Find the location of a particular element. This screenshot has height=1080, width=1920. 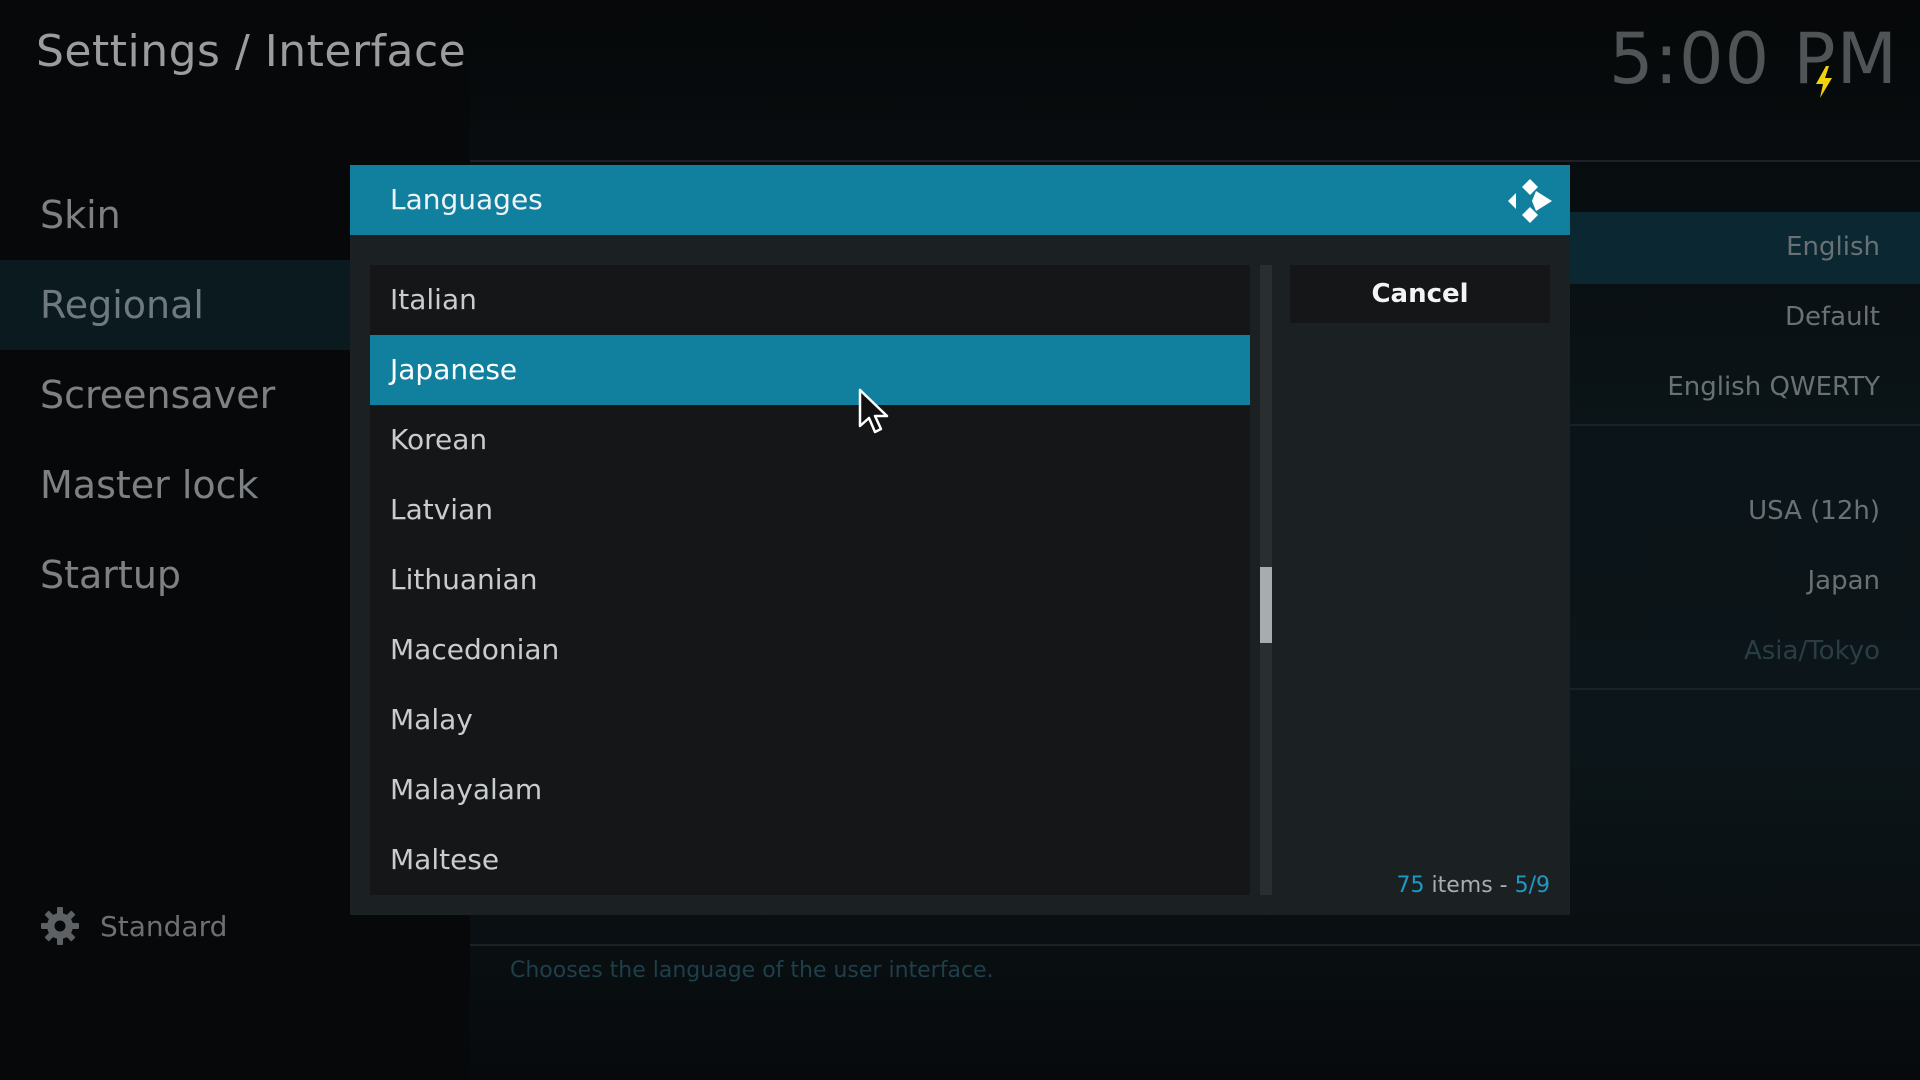

list-item: Malayalam is located at coordinates (810, 790).